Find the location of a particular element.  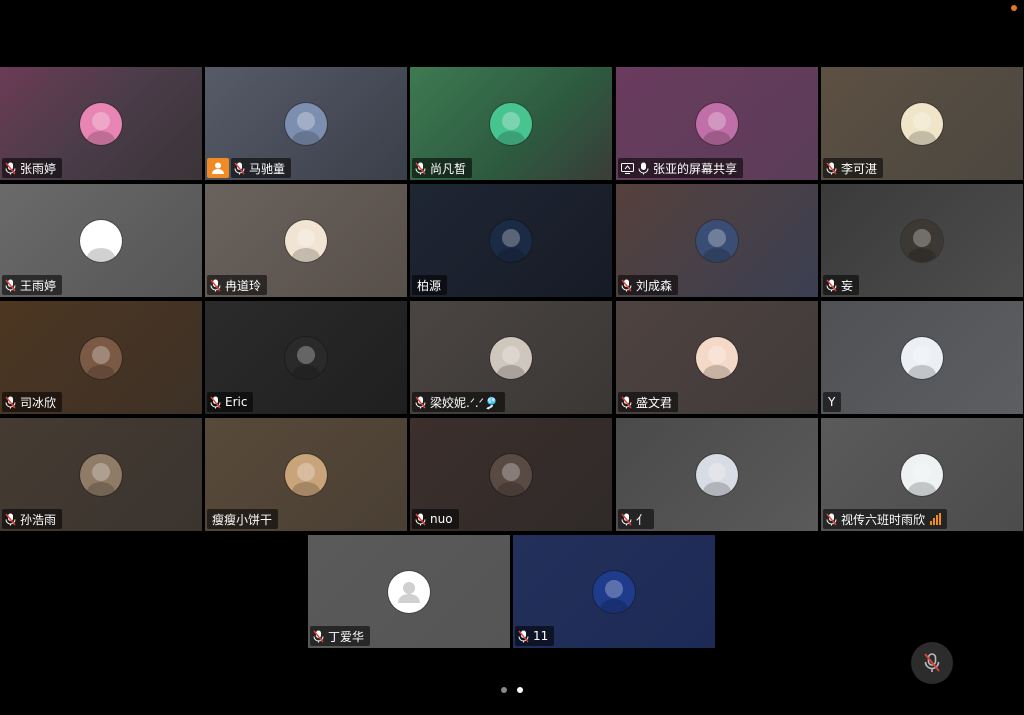

participant-name: 李可湛 is located at coordinates (859, 168).